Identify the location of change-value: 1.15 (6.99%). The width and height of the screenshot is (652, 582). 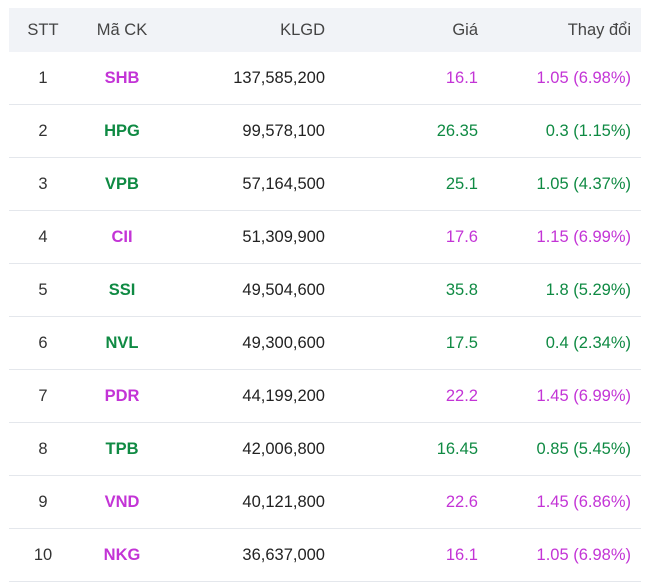
(583, 236).